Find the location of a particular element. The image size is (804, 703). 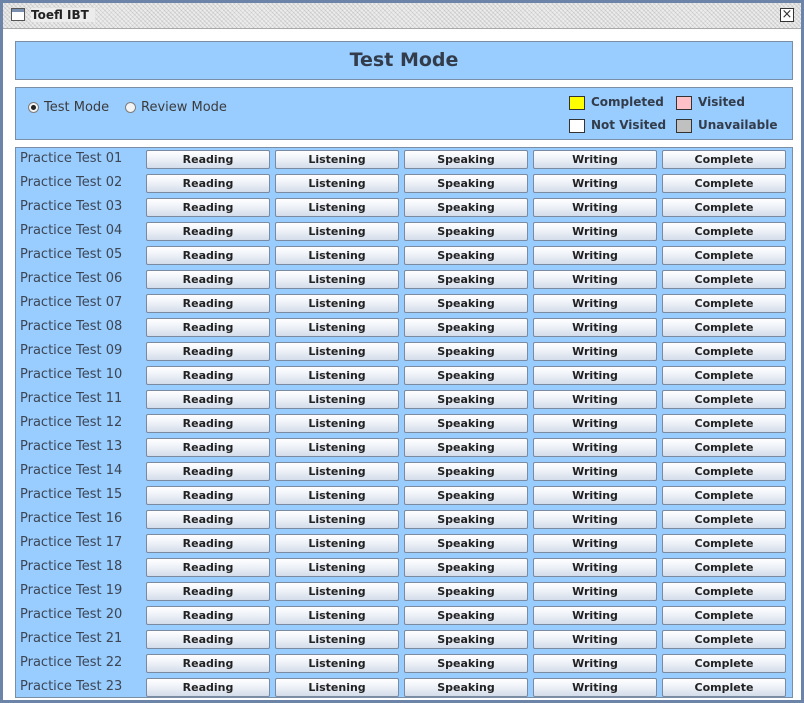

close-icon: × is located at coordinates (787, 15).